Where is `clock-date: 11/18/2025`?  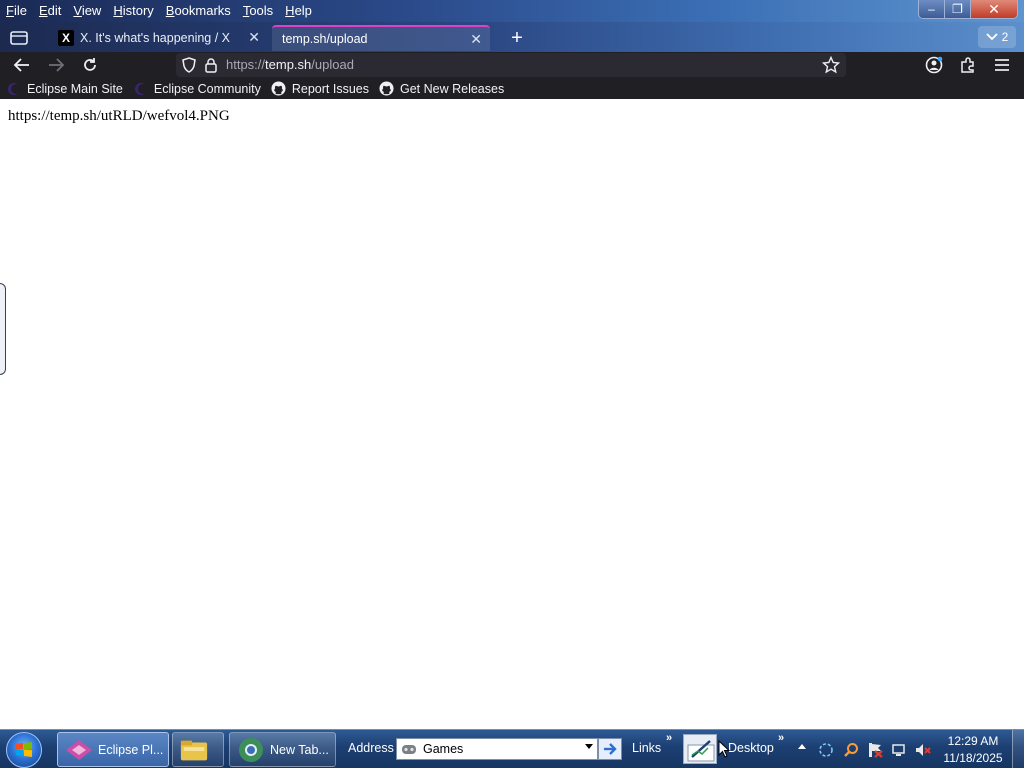
clock-date: 11/18/2025 is located at coordinates (973, 758).